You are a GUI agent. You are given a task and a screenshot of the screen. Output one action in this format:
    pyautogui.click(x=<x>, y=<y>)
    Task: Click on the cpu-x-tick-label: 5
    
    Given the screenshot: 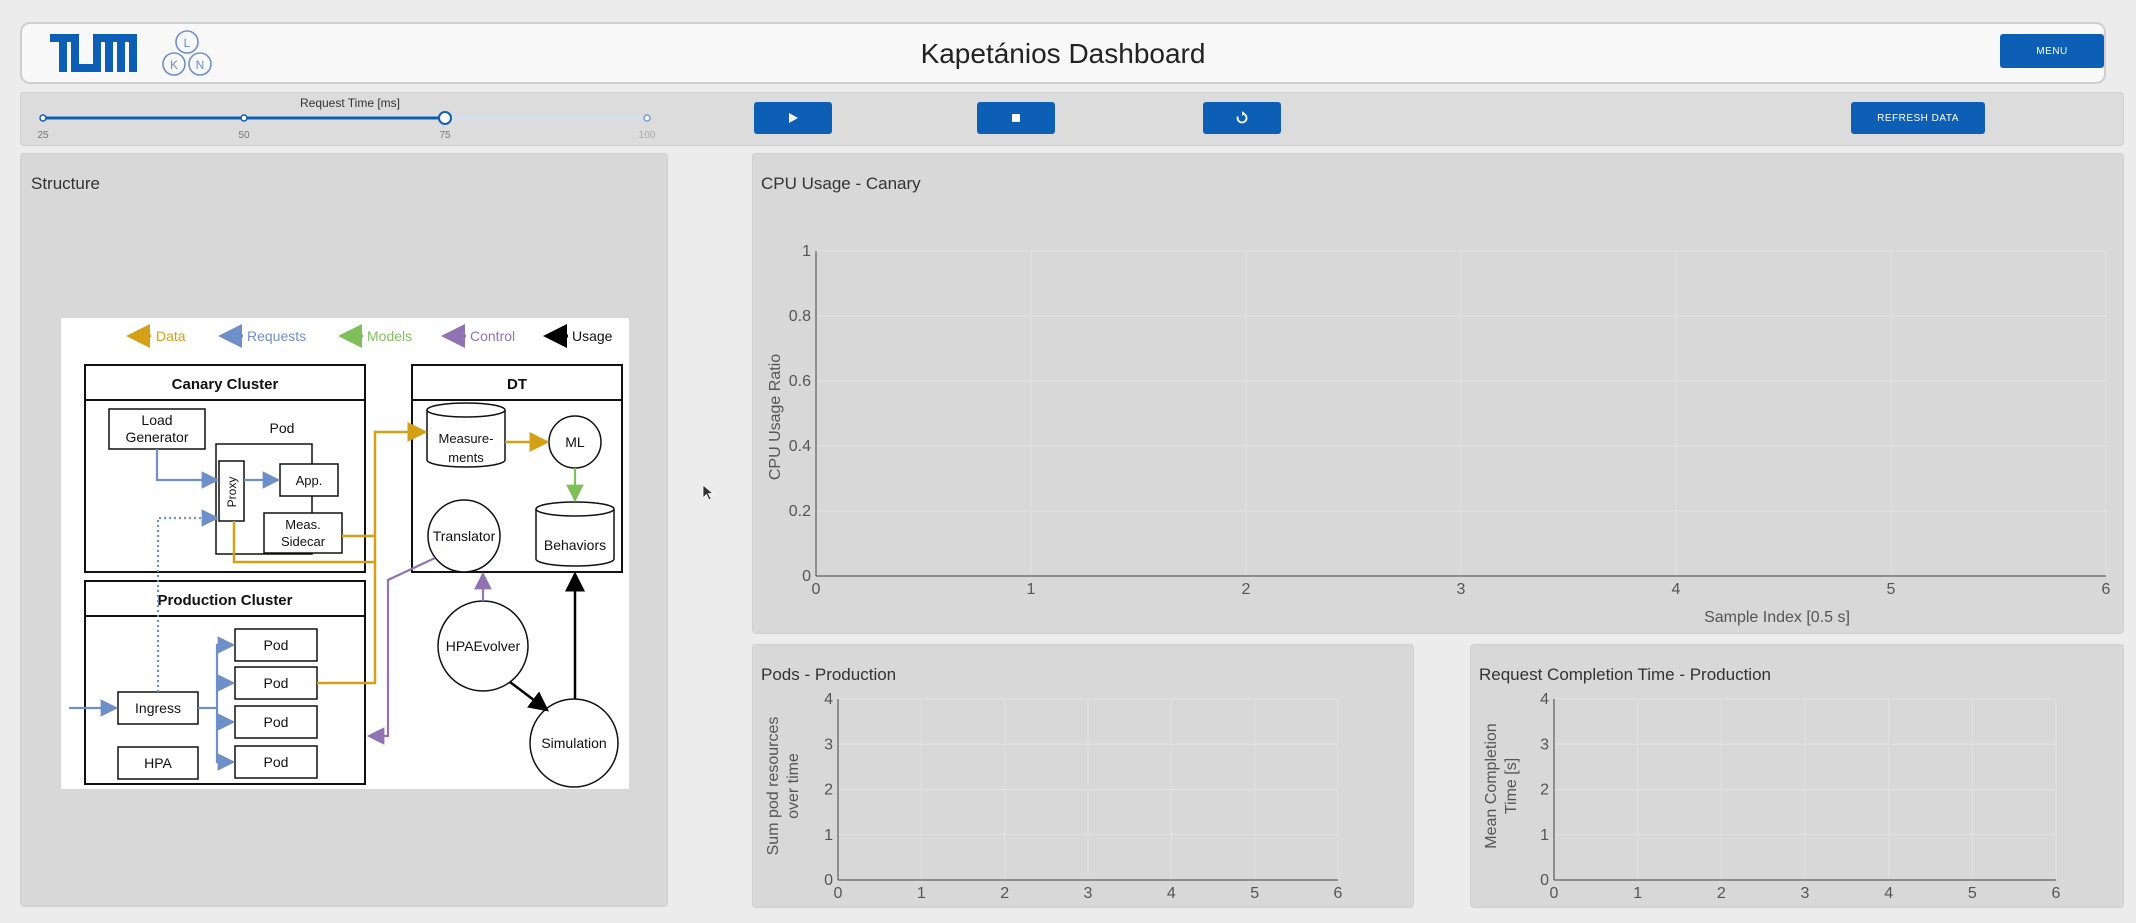 What is the action you would take?
    pyautogui.click(x=1891, y=589)
    